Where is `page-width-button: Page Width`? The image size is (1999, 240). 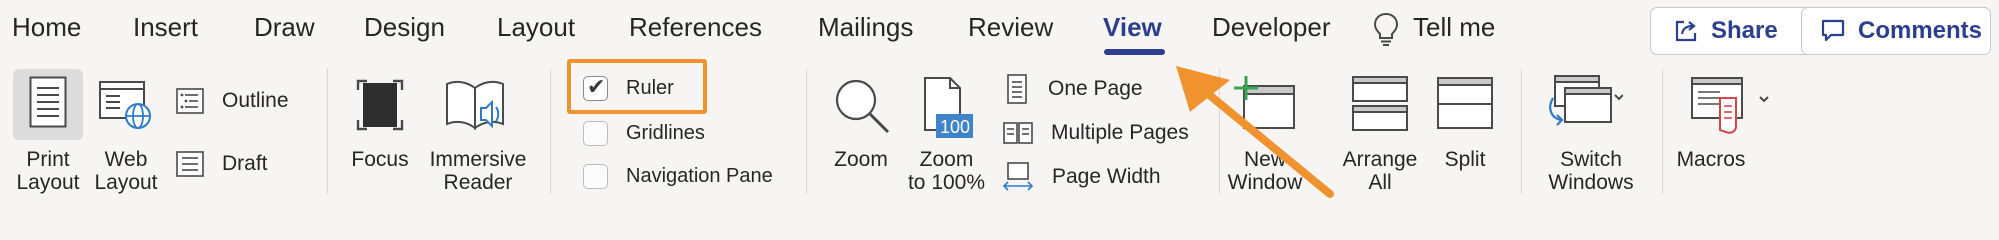
page-width-button: Page Width is located at coordinates (1081, 177).